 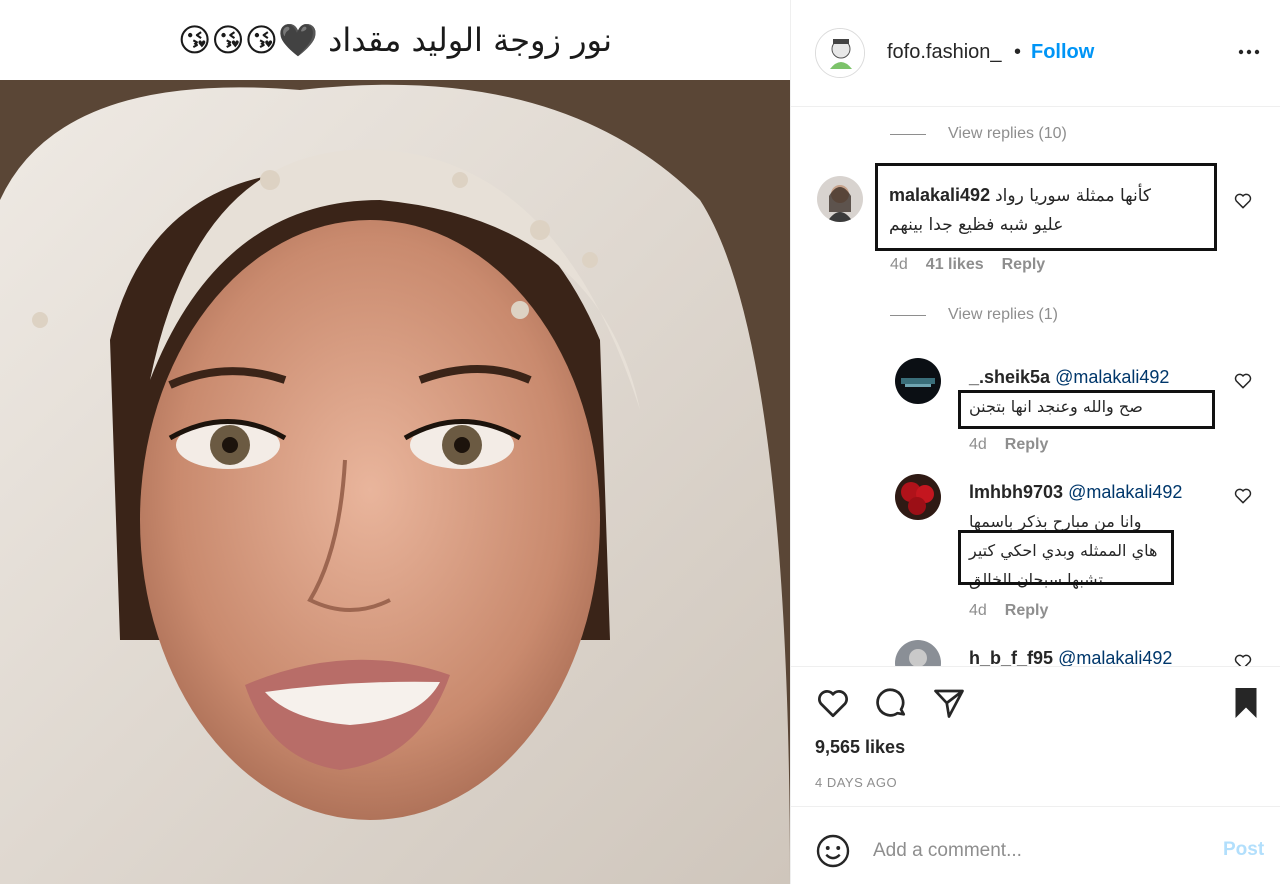 What do you see at coordinates (1016, 492) in the screenshot?
I see `reply-2-username: lmhbh9703` at bounding box center [1016, 492].